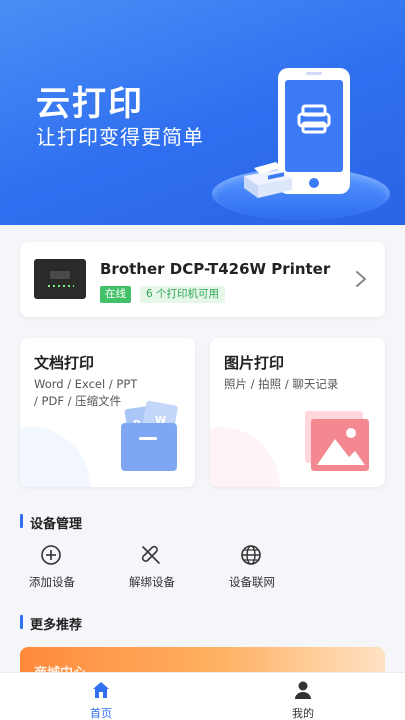  Describe the element at coordinates (56, 524) in the screenshot. I see `section-title: 设备管理` at that location.